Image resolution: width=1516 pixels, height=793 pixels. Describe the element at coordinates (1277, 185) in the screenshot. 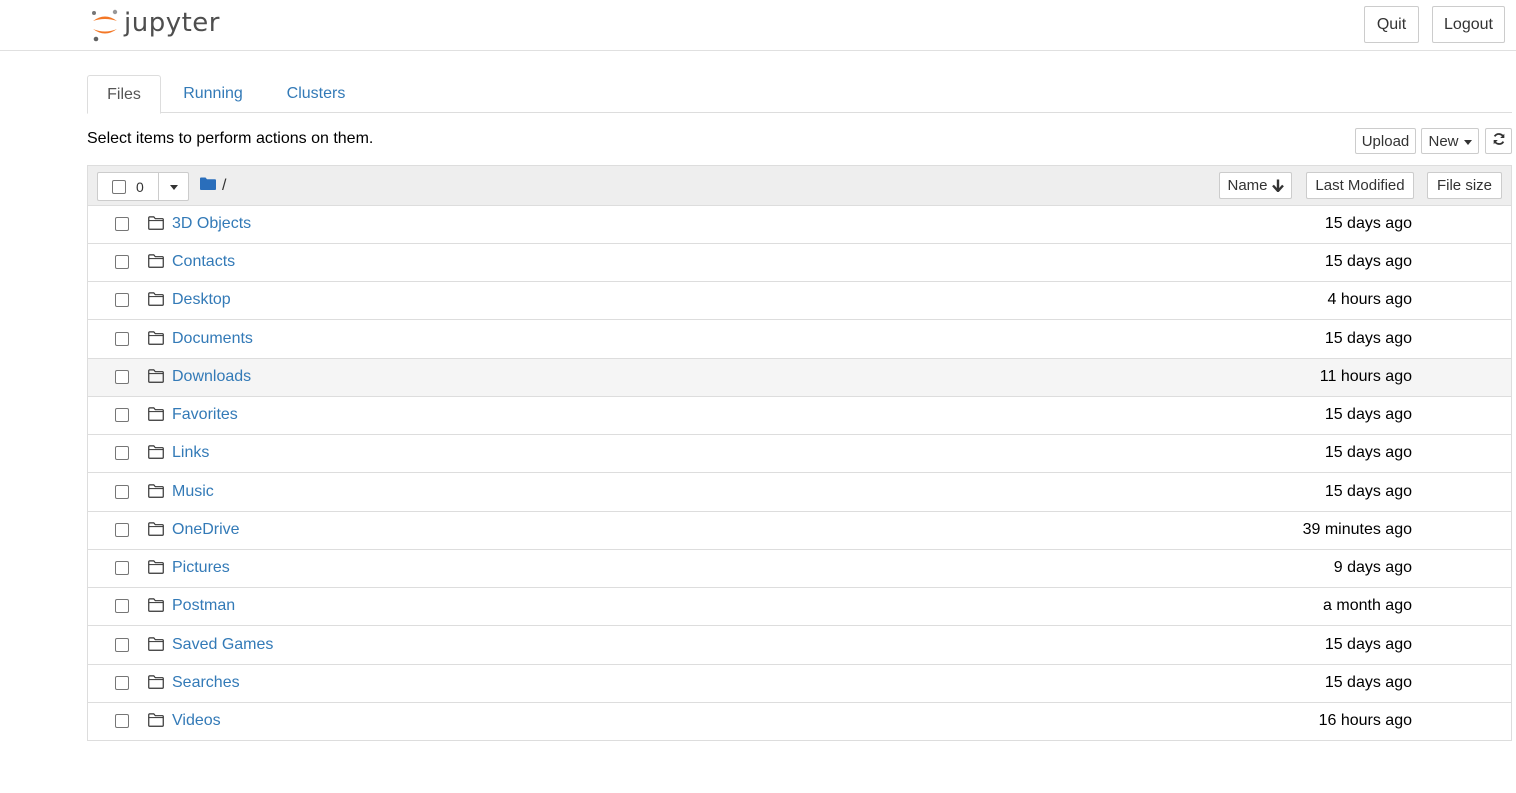

I see `arrow-down-icon` at that location.